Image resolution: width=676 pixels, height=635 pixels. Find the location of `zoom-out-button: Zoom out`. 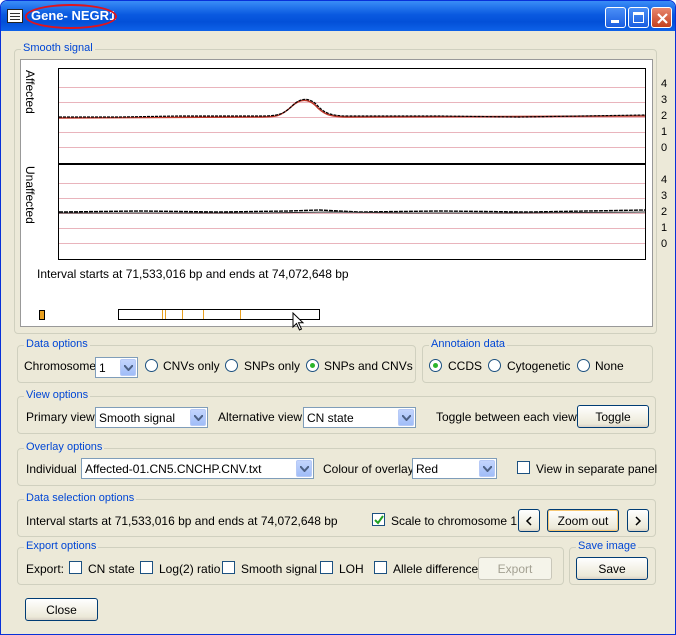

zoom-out-button: Zoom out is located at coordinates (583, 520).